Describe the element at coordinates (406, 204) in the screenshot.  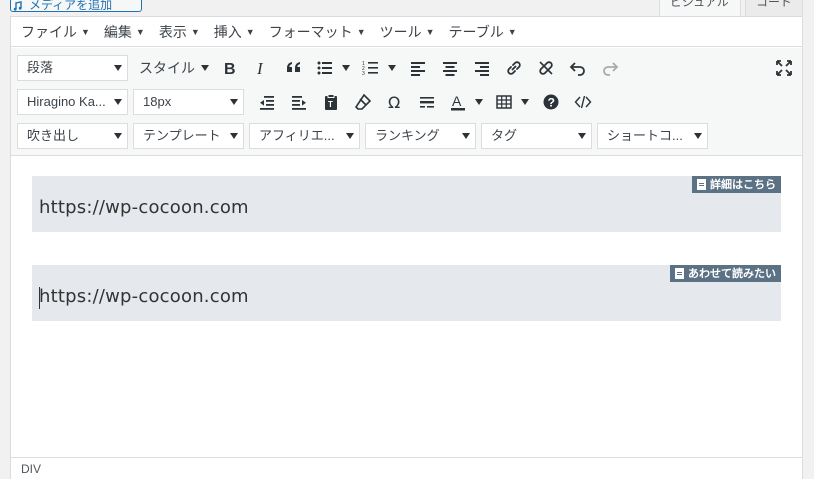
I see `blogcard: 詳細はこちら https://wp-cocoon.com` at that location.